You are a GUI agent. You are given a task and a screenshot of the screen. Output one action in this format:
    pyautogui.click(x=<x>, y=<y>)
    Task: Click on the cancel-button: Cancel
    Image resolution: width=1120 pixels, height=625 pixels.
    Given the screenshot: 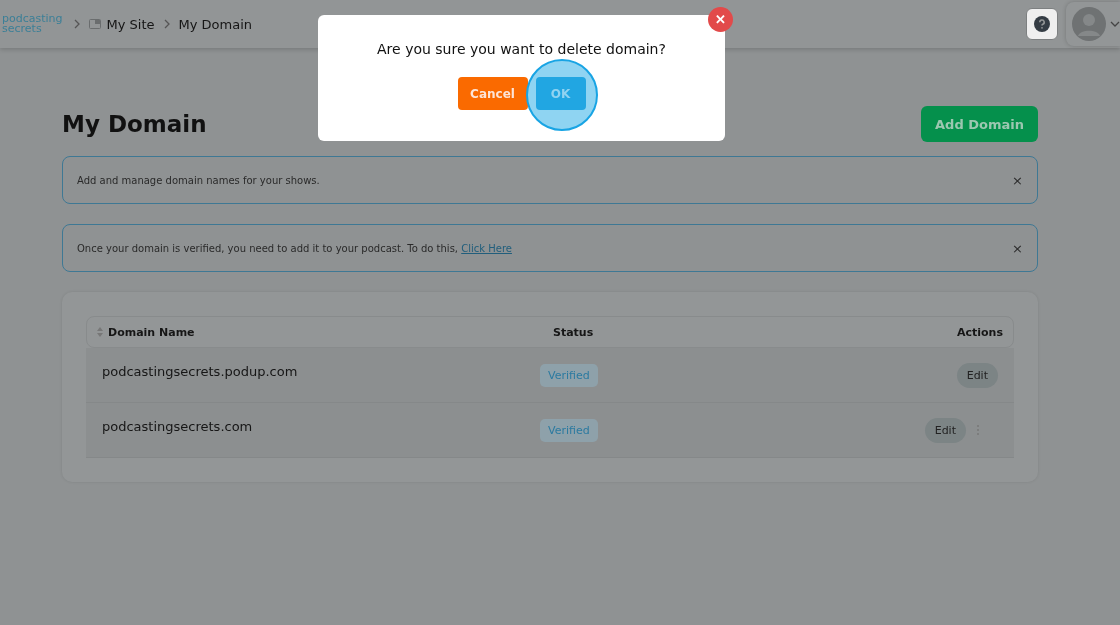 What is the action you would take?
    pyautogui.click(x=492, y=93)
    